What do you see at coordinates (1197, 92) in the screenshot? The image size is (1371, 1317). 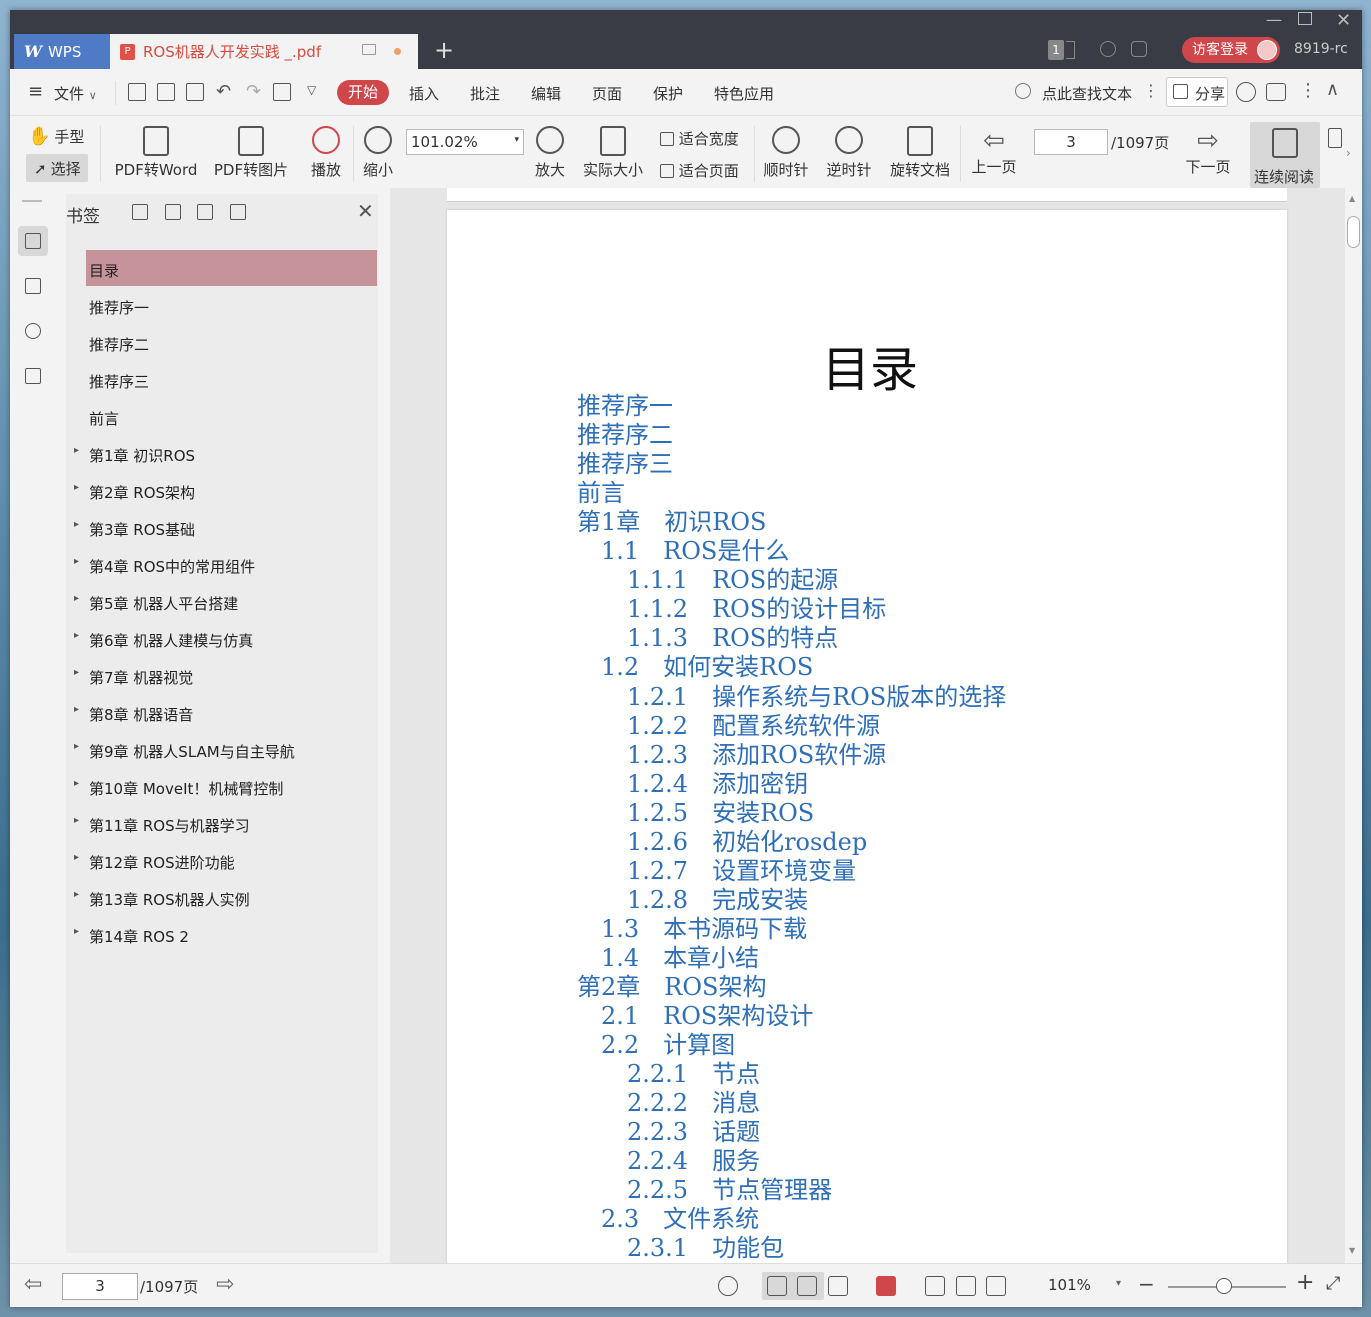 I see `share-button: 分享` at bounding box center [1197, 92].